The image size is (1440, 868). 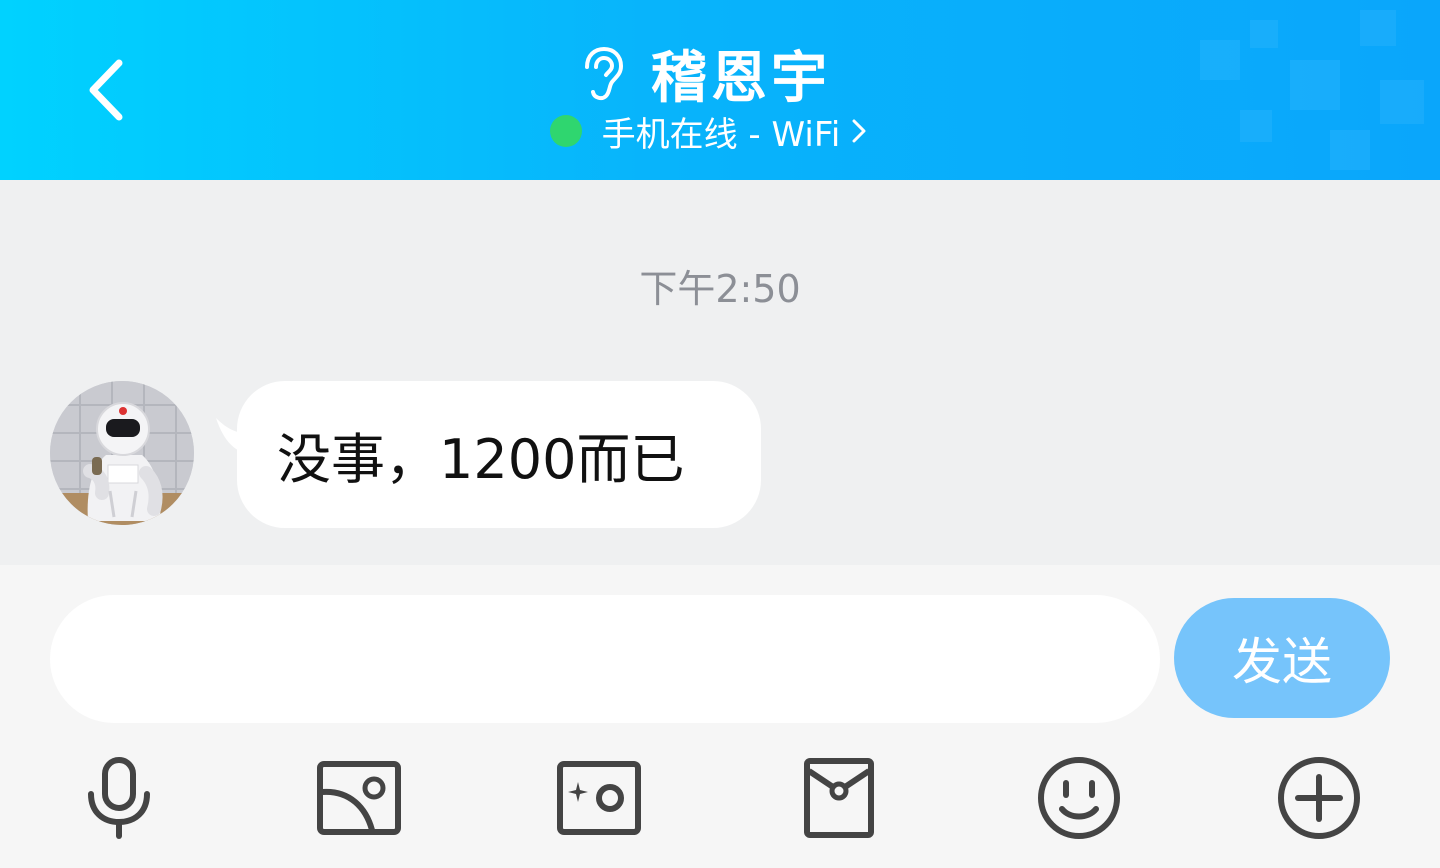 I want to click on chevron-right-icon, so click(x=859, y=131).